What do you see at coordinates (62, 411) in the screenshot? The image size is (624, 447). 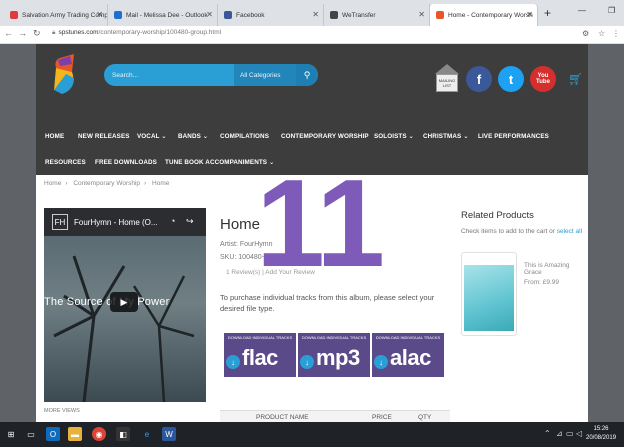 I see `more-views-label: MORE VIEWS` at bounding box center [62, 411].